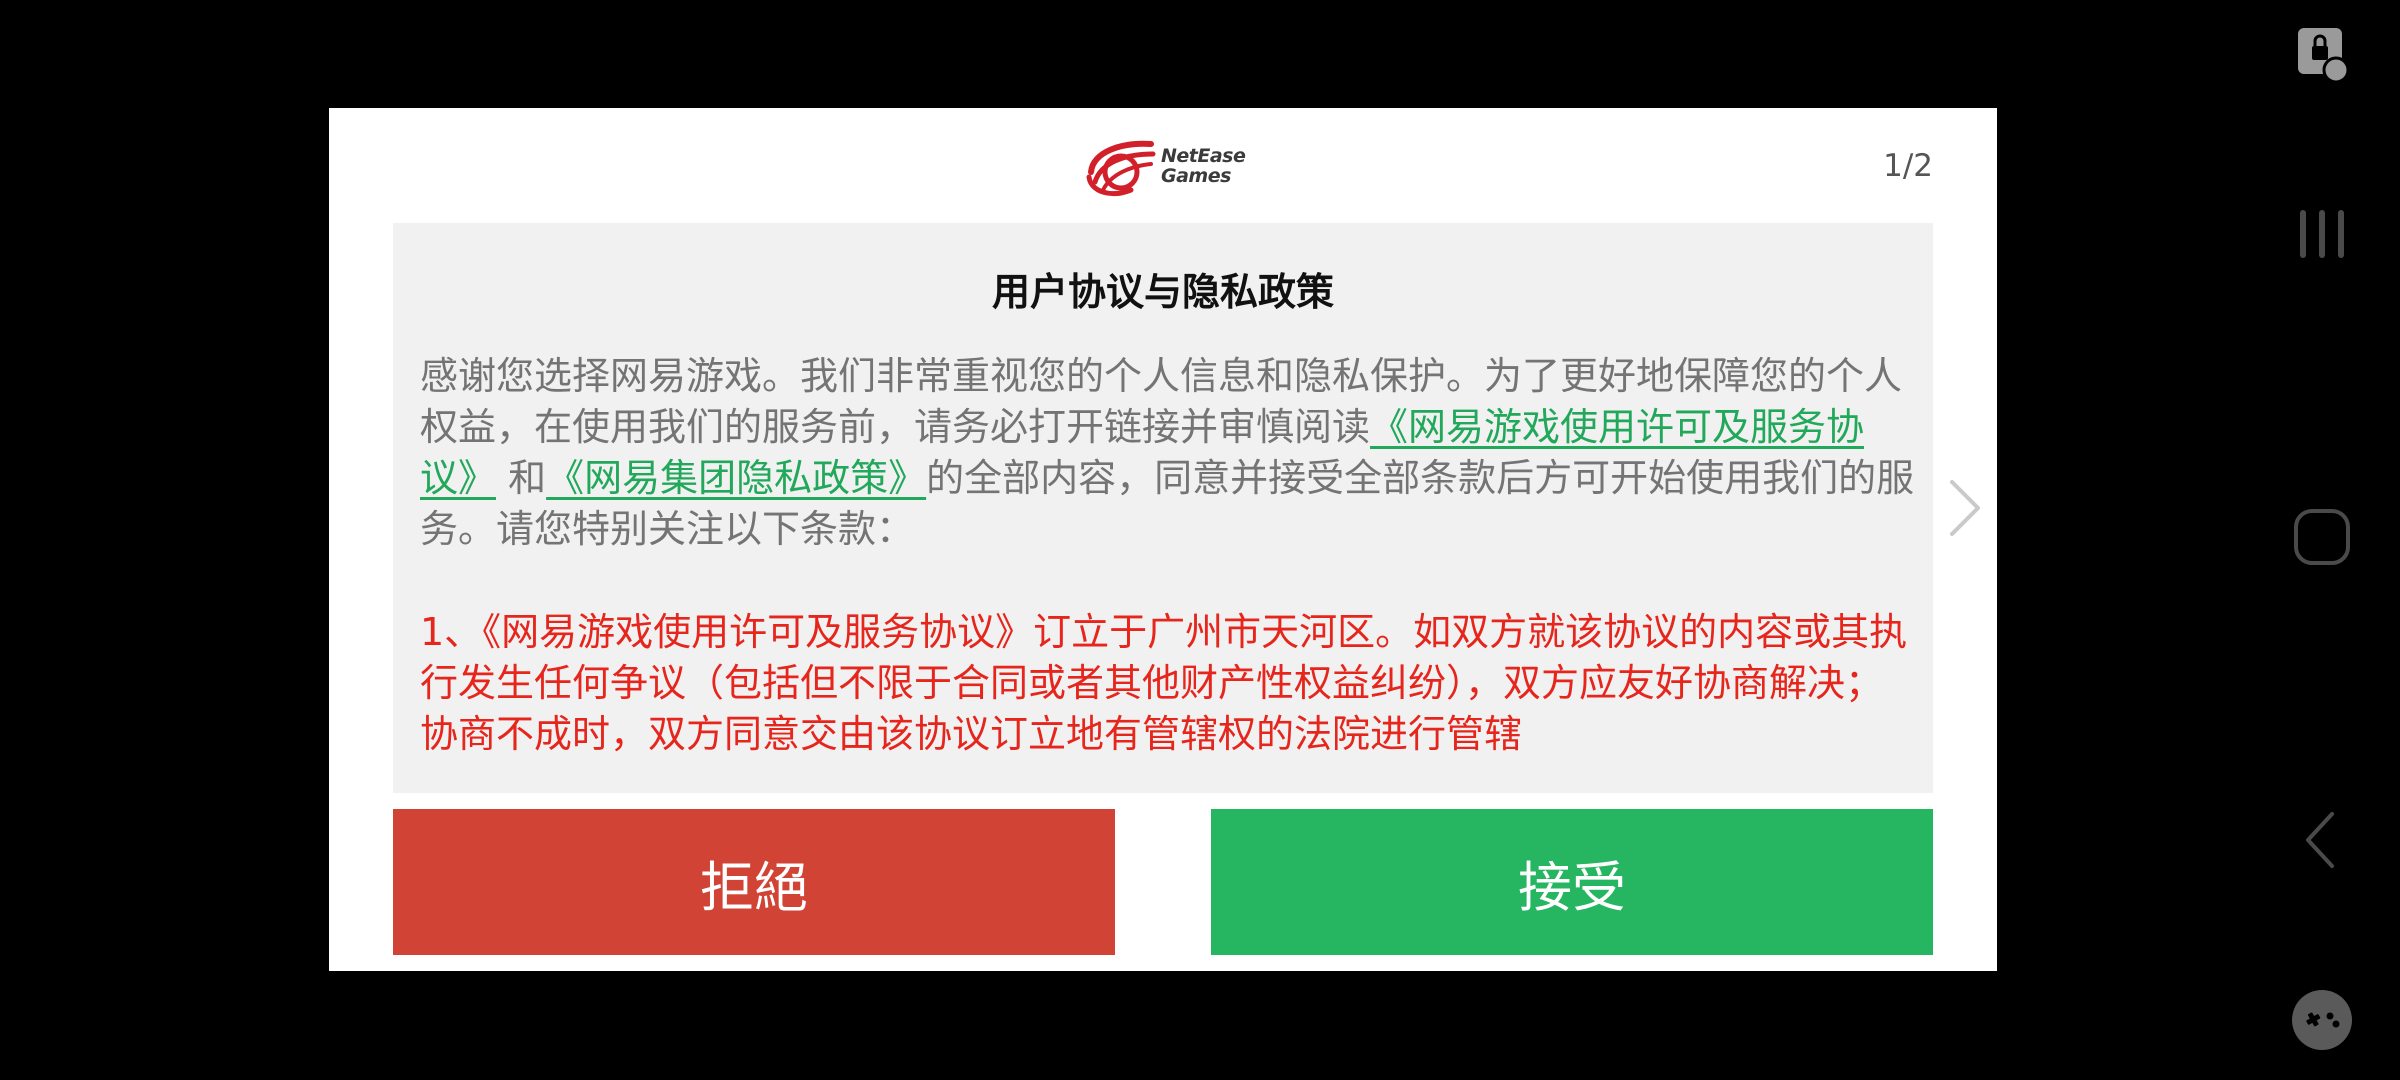  I want to click on screen-lock-icon, so click(2322, 54).